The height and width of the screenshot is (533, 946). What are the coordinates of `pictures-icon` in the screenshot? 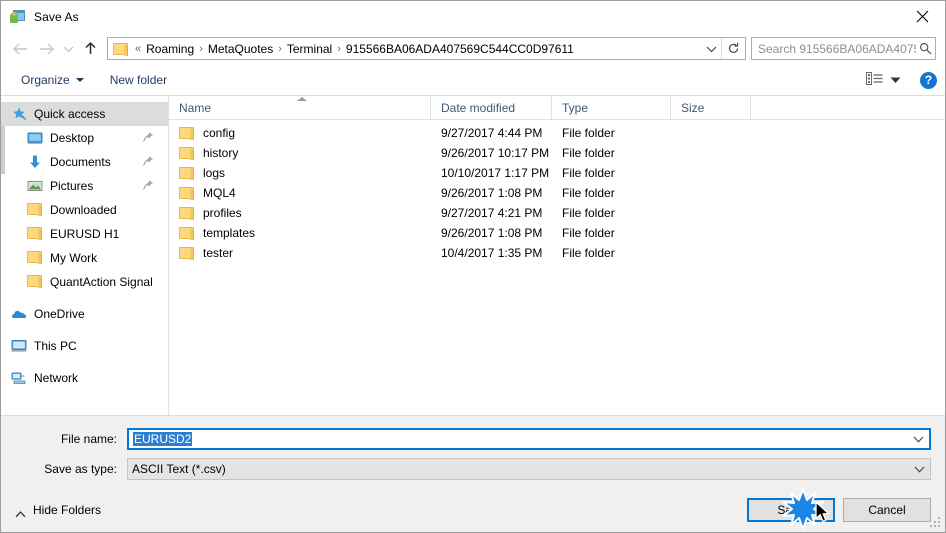 It's located at (35, 186).